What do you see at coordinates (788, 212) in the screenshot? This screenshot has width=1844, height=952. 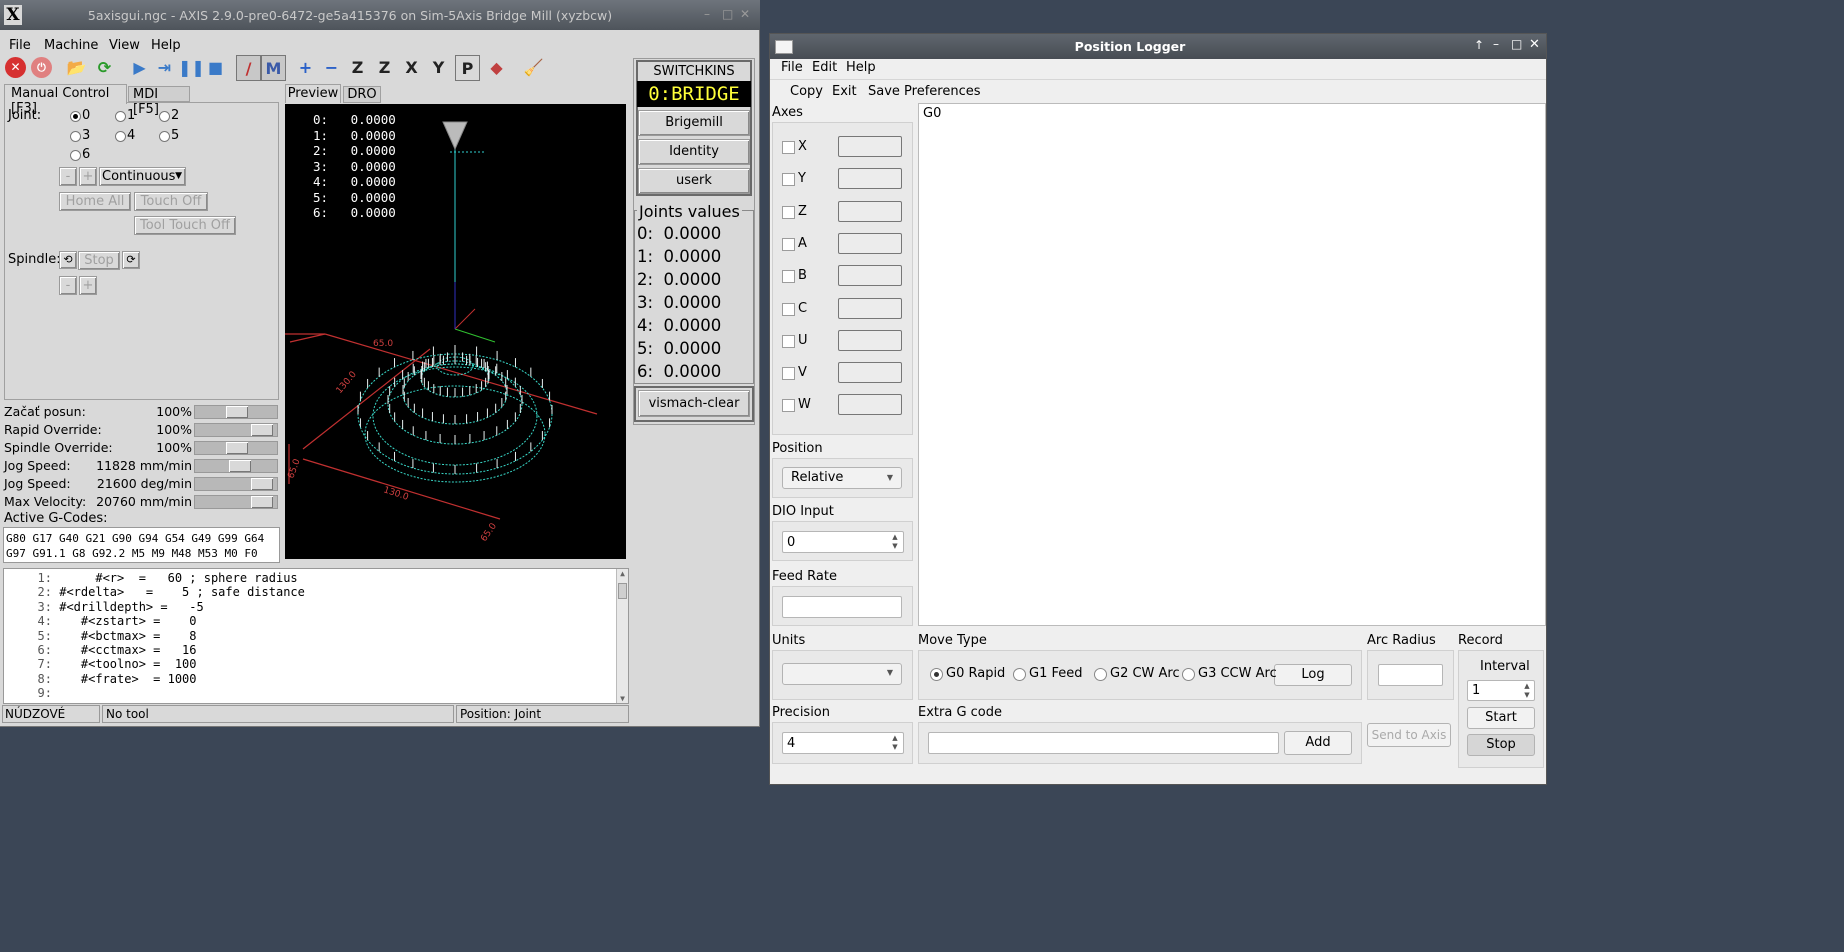 I see `axis-checkbox-z` at bounding box center [788, 212].